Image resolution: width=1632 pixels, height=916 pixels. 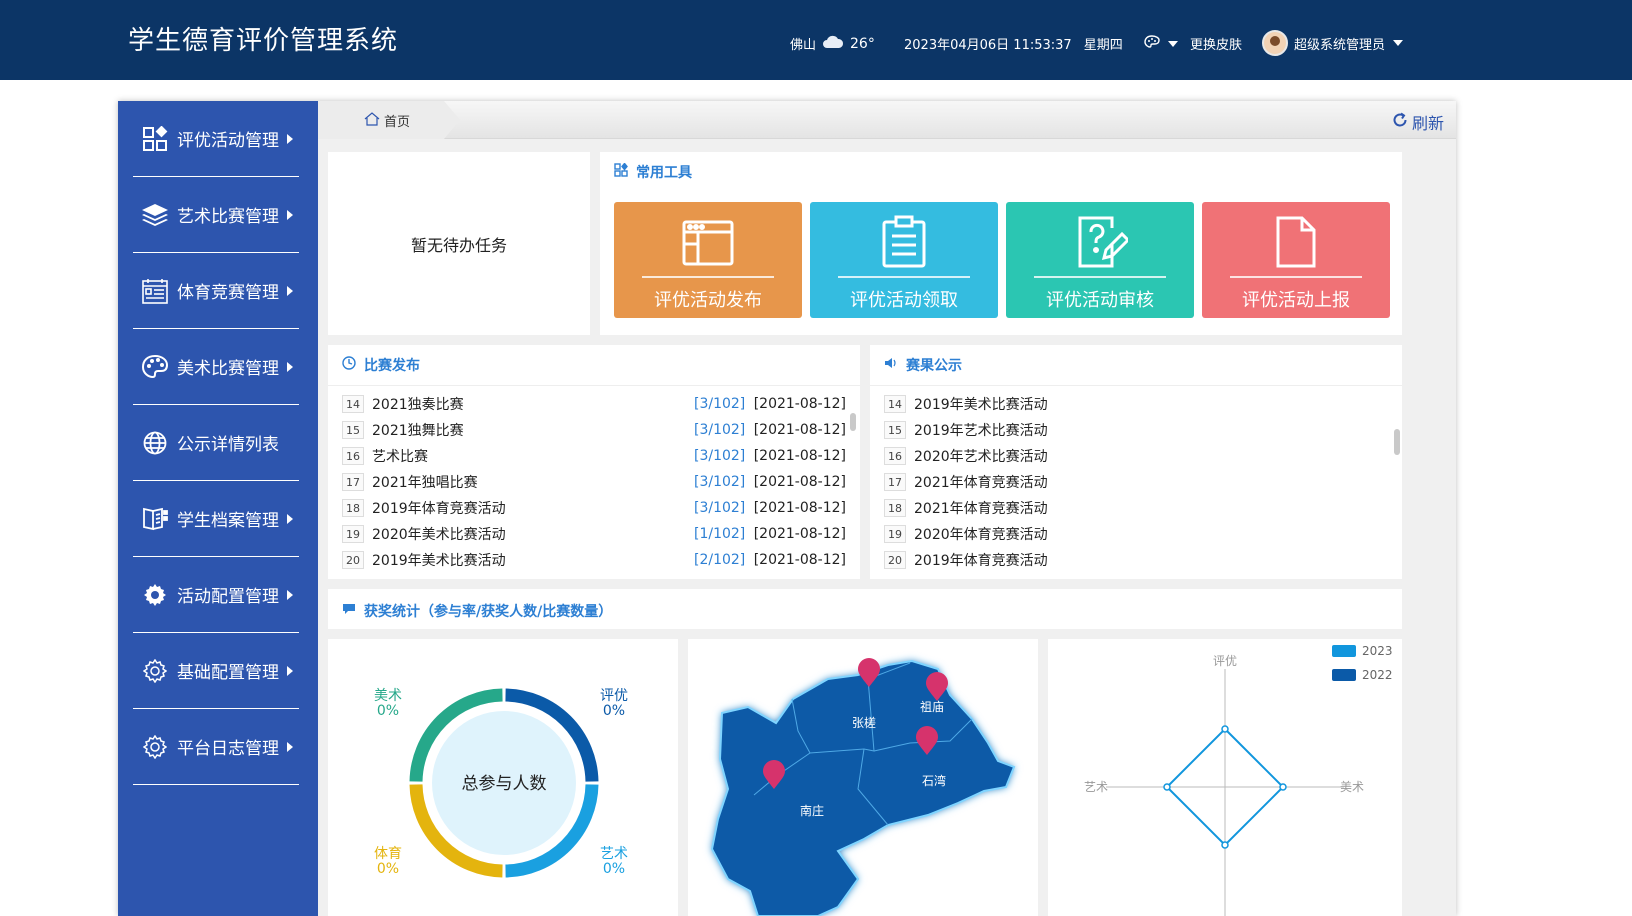 What do you see at coordinates (533, 404) in the screenshot?
I see `competition-name: 2021独奏比赛` at bounding box center [533, 404].